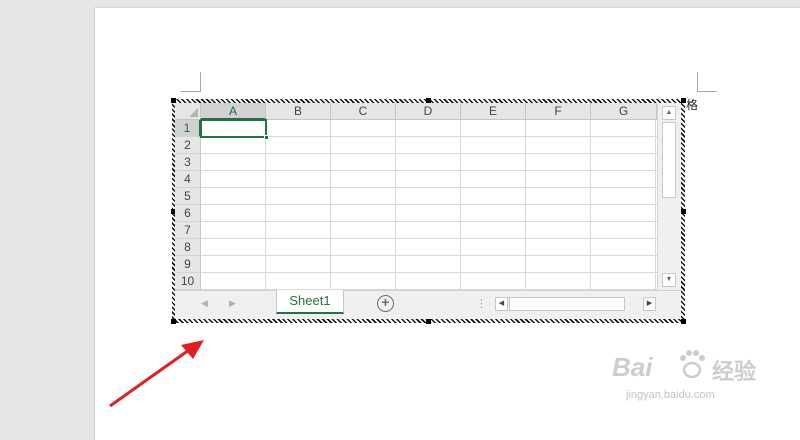 This screenshot has width=800, height=440. I want to click on baidu-jingyan-watermark: Bai 经验 jingyan.baidu.com, so click(687, 381).